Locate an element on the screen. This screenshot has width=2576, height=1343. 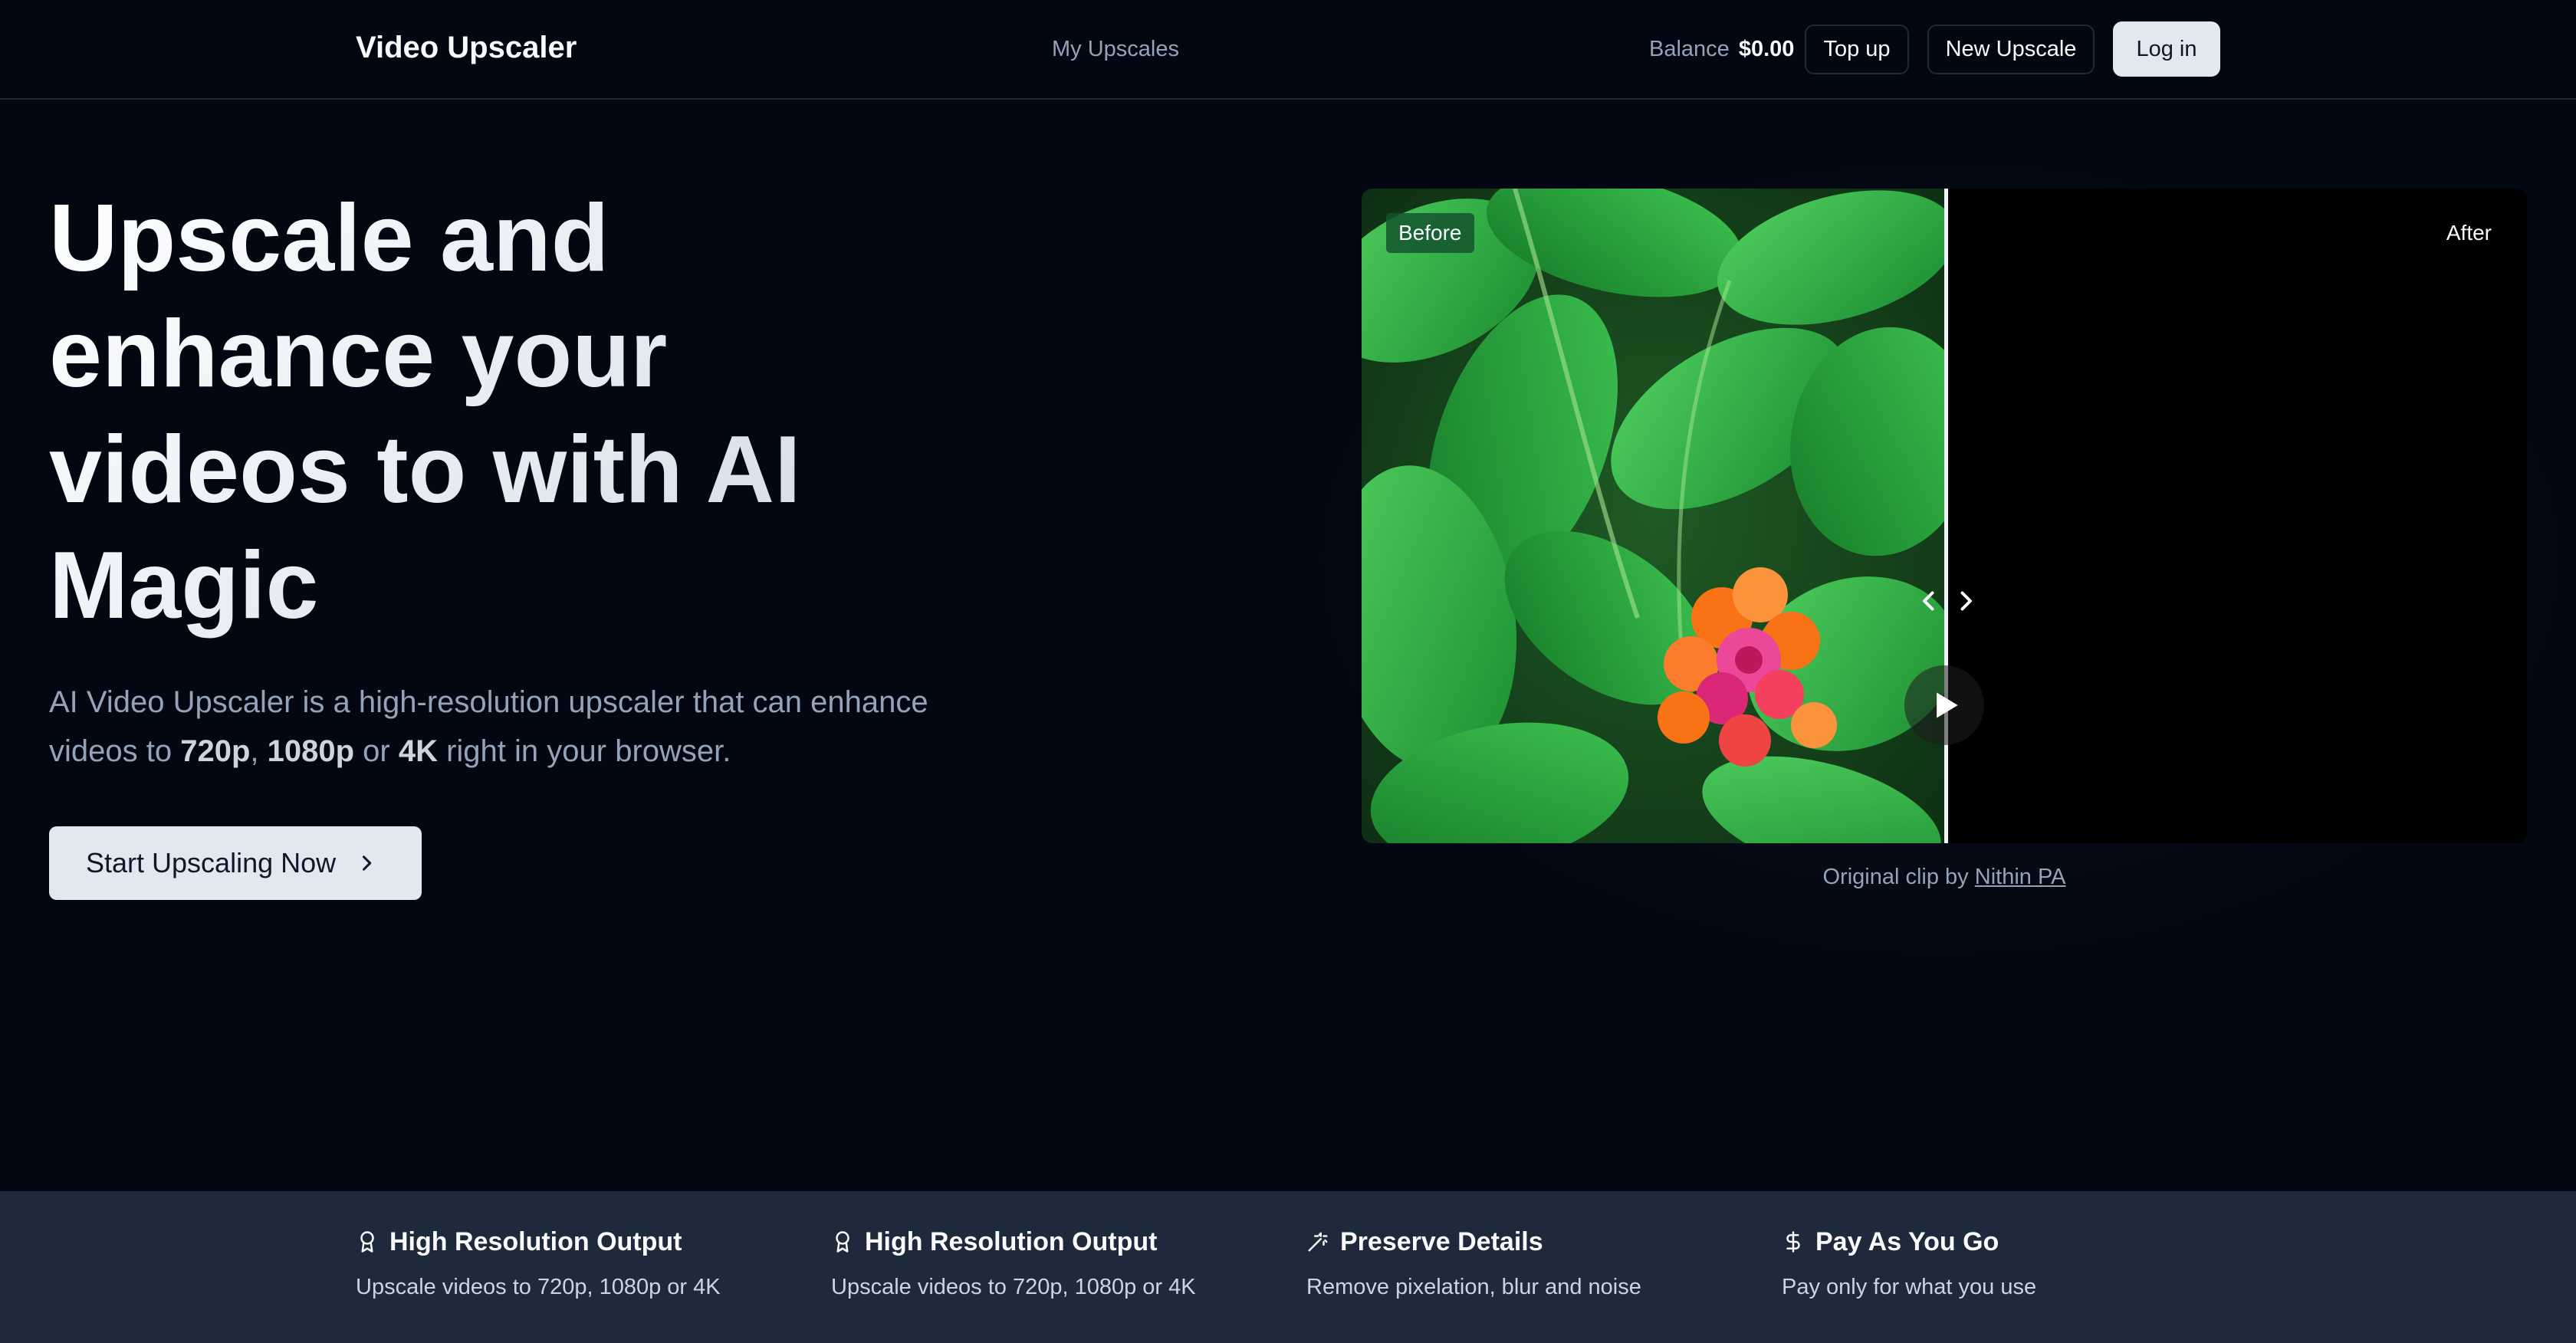
feature-head: Preserve Details is located at coordinates (1521, 1242).